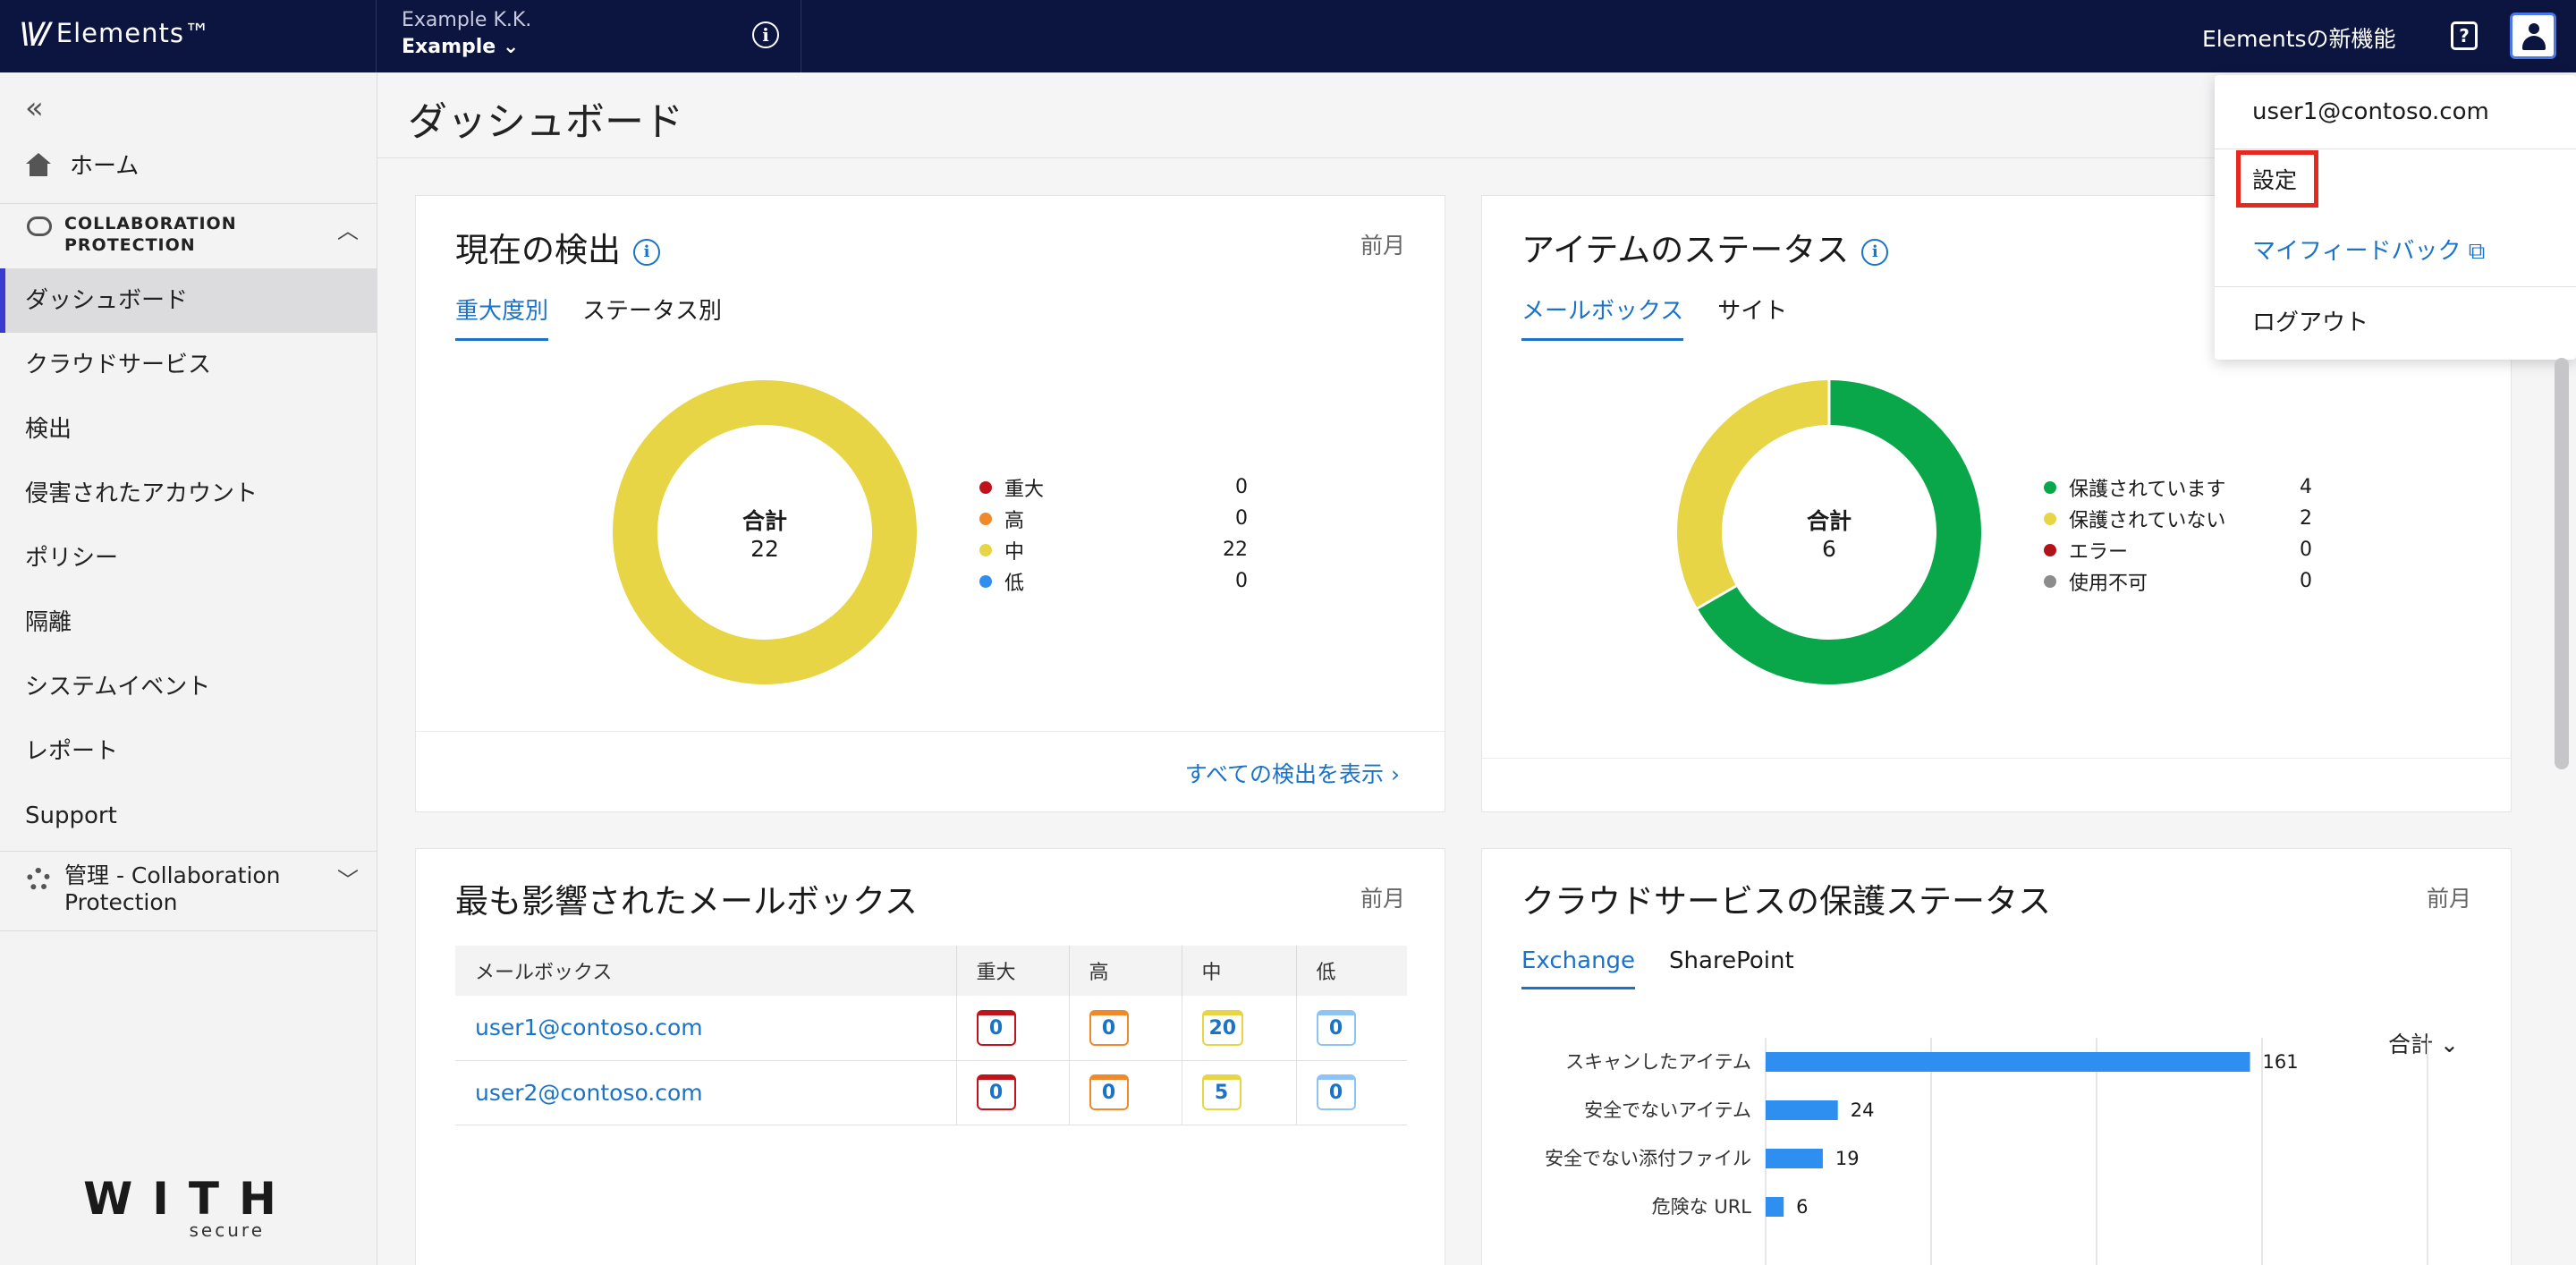  Describe the element at coordinates (2178, 549) in the screenshot. I see `legend-item: エラー 0` at that location.